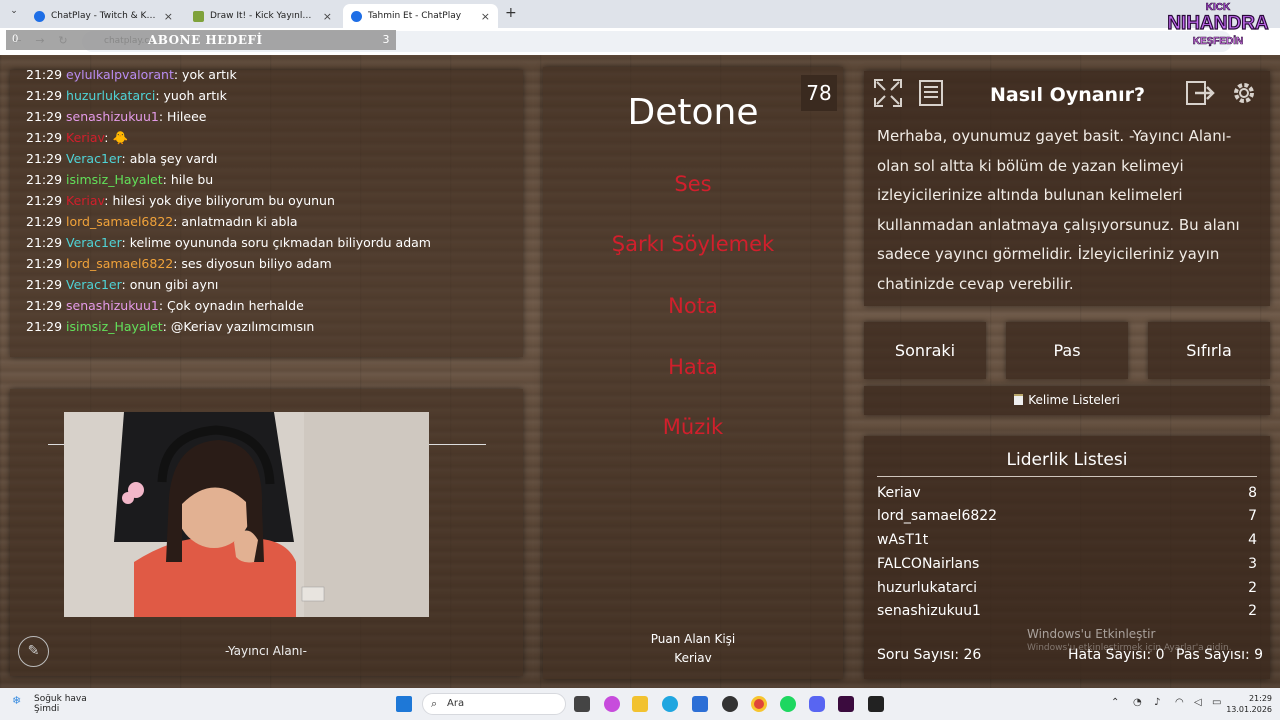 This screenshot has width=1280, height=720. What do you see at coordinates (188, 179) in the screenshot?
I see `chat-text: : hile bu` at bounding box center [188, 179].